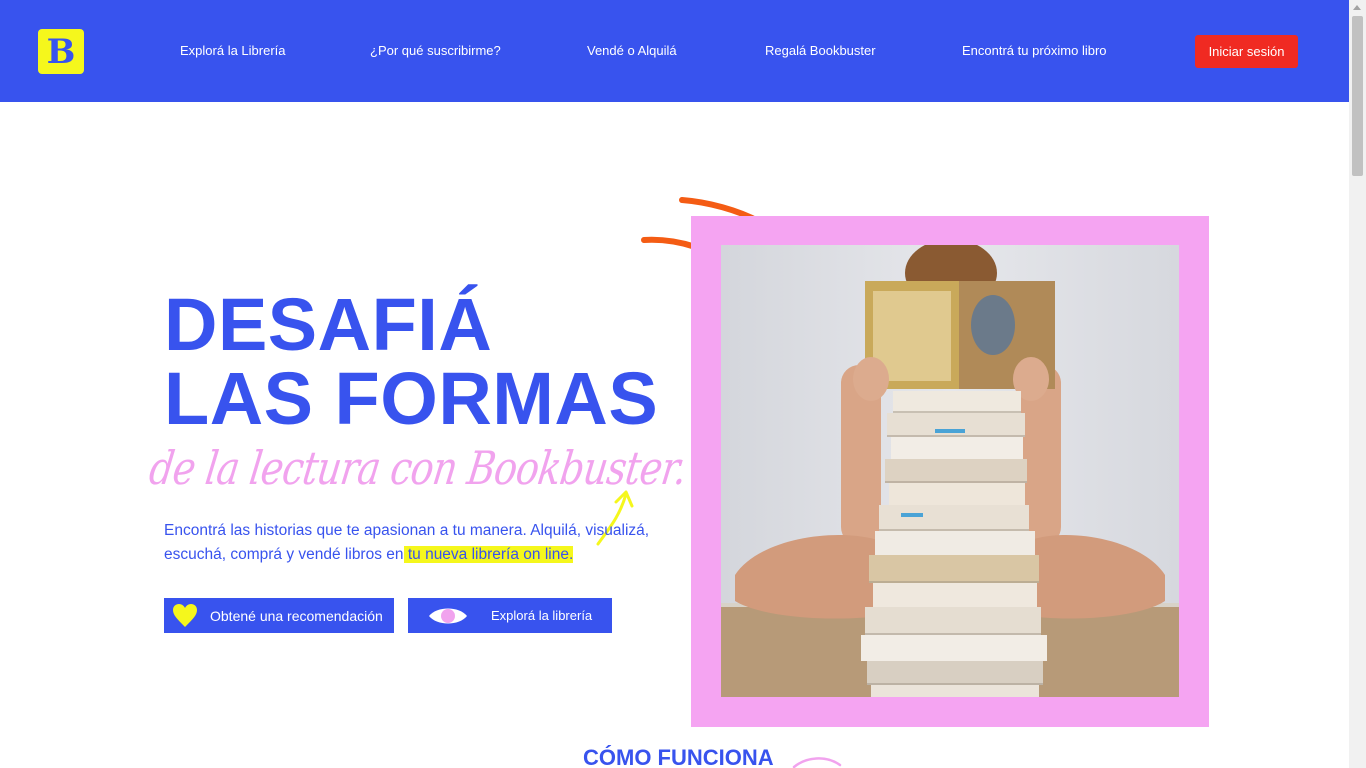 The height and width of the screenshot is (768, 1366). What do you see at coordinates (820, 51) in the screenshot?
I see `nav-item-regala-bookbuster: Regalá Bookbuster` at bounding box center [820, 51].